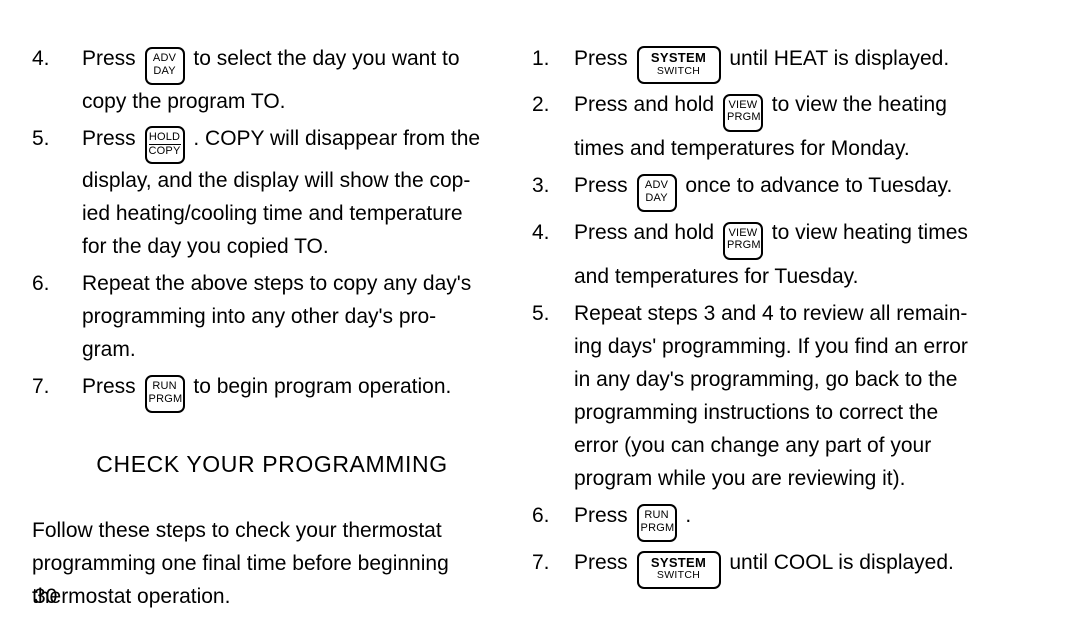 Image resolution: width=1080 pixels, height=623 pixels. Describe the element at coordinates (819, 185) in the screenshot. I see `text-run: once to advance to Tuesday.` at that location.